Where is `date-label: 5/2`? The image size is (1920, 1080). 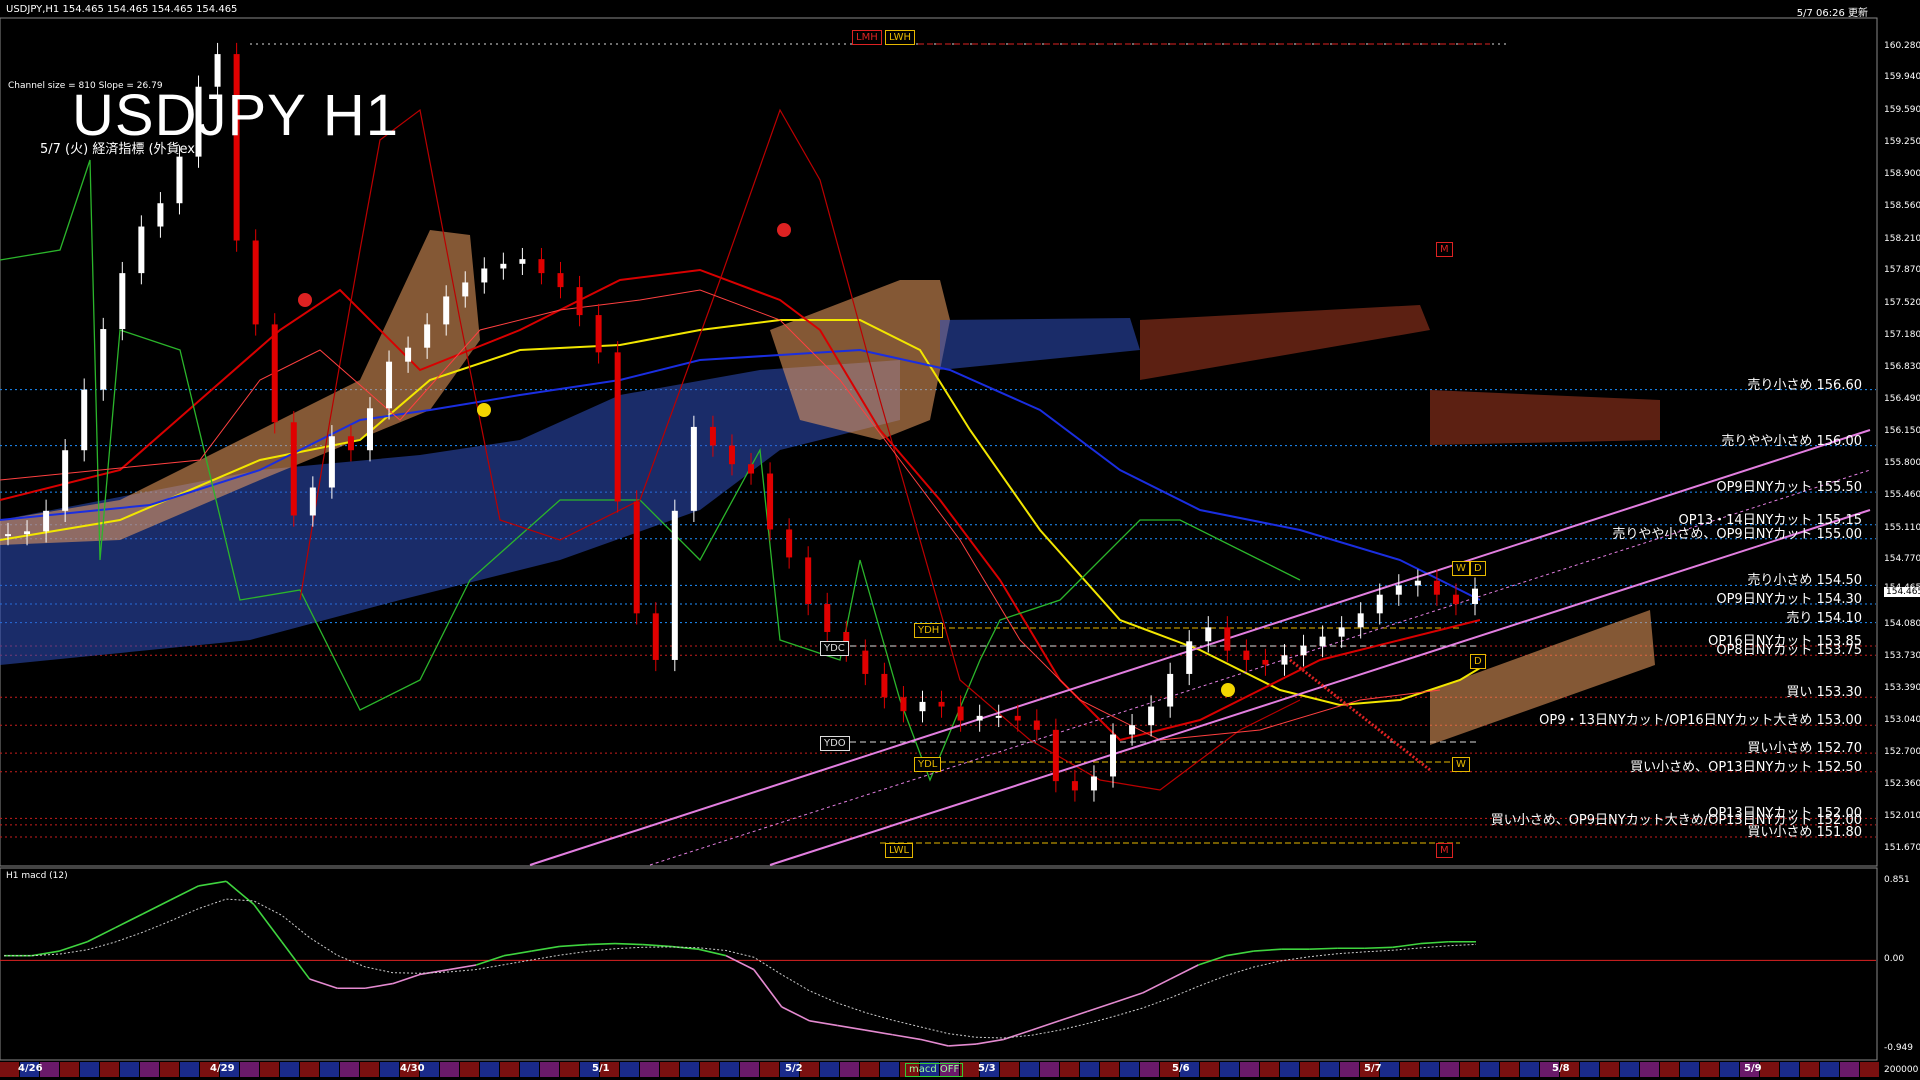
date-label: 5/2 is located at coordinates (794, 1068).